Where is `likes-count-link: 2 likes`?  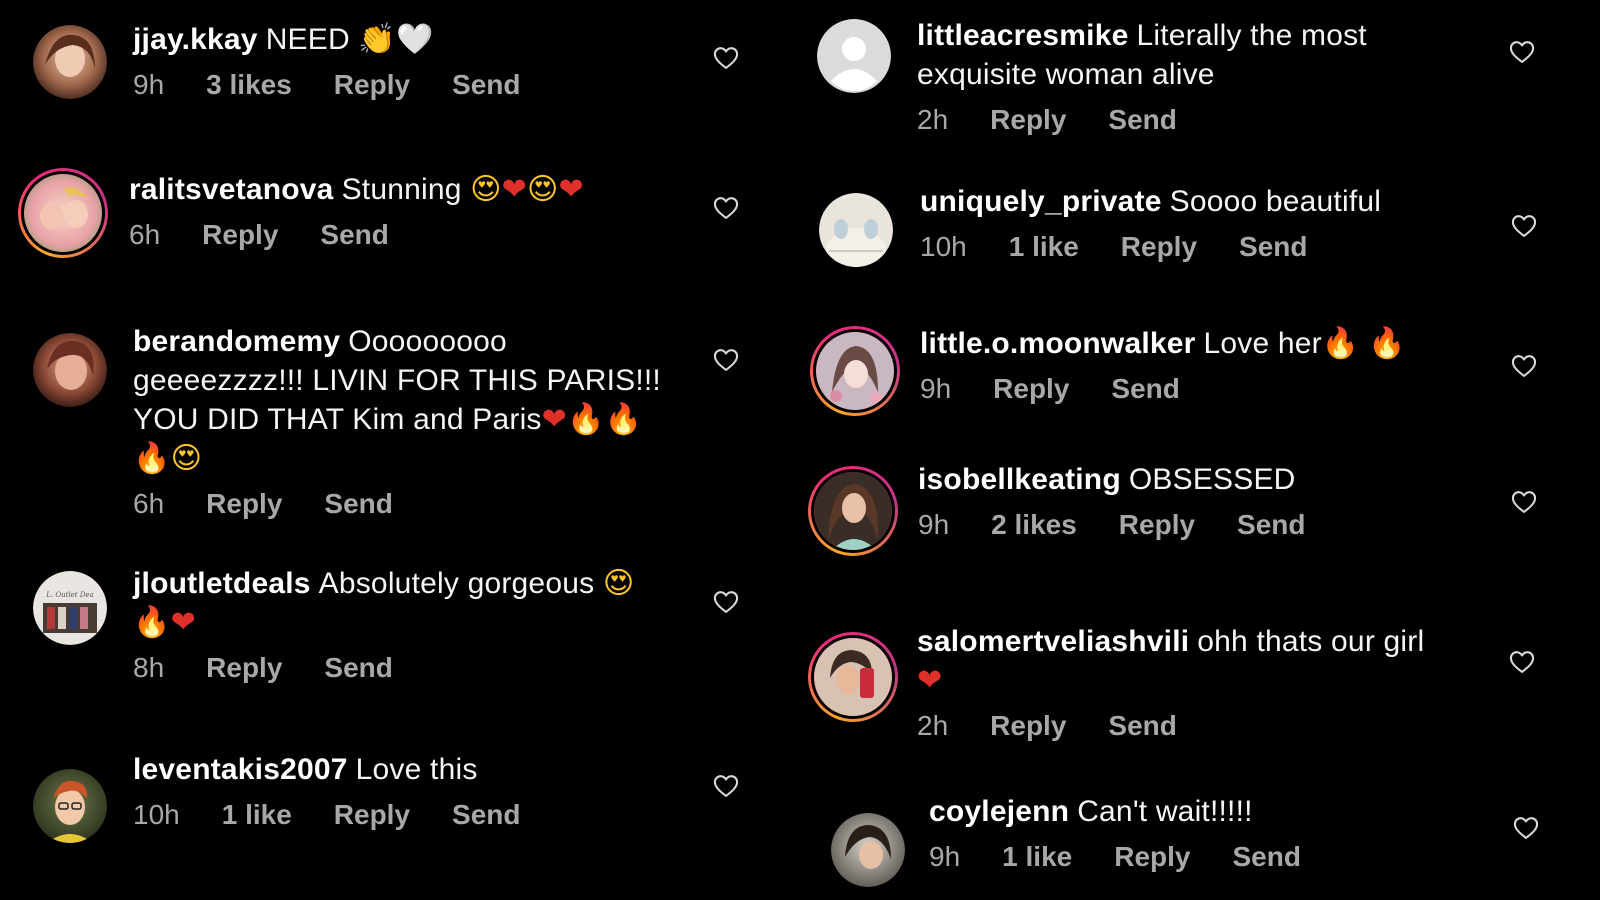 likes-count-link: 2 likes is located at coordinates (1034, 525).